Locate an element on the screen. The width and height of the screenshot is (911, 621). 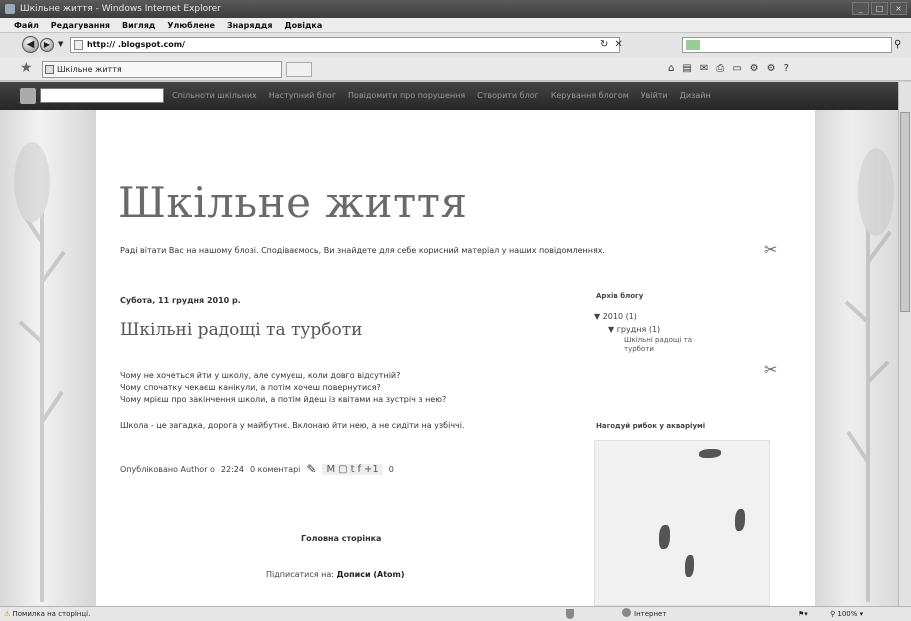
favorites-star-icon: ★ is located at coordinates (26, 68).